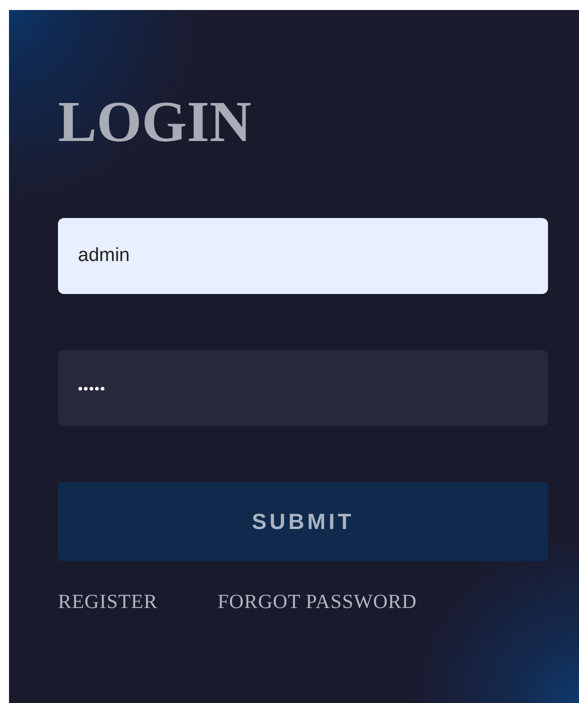 This screenshot has width=579, height=703. Describe the element at coordinates (303, 256) in the screenshot. I see `username-field: admin` at that location.